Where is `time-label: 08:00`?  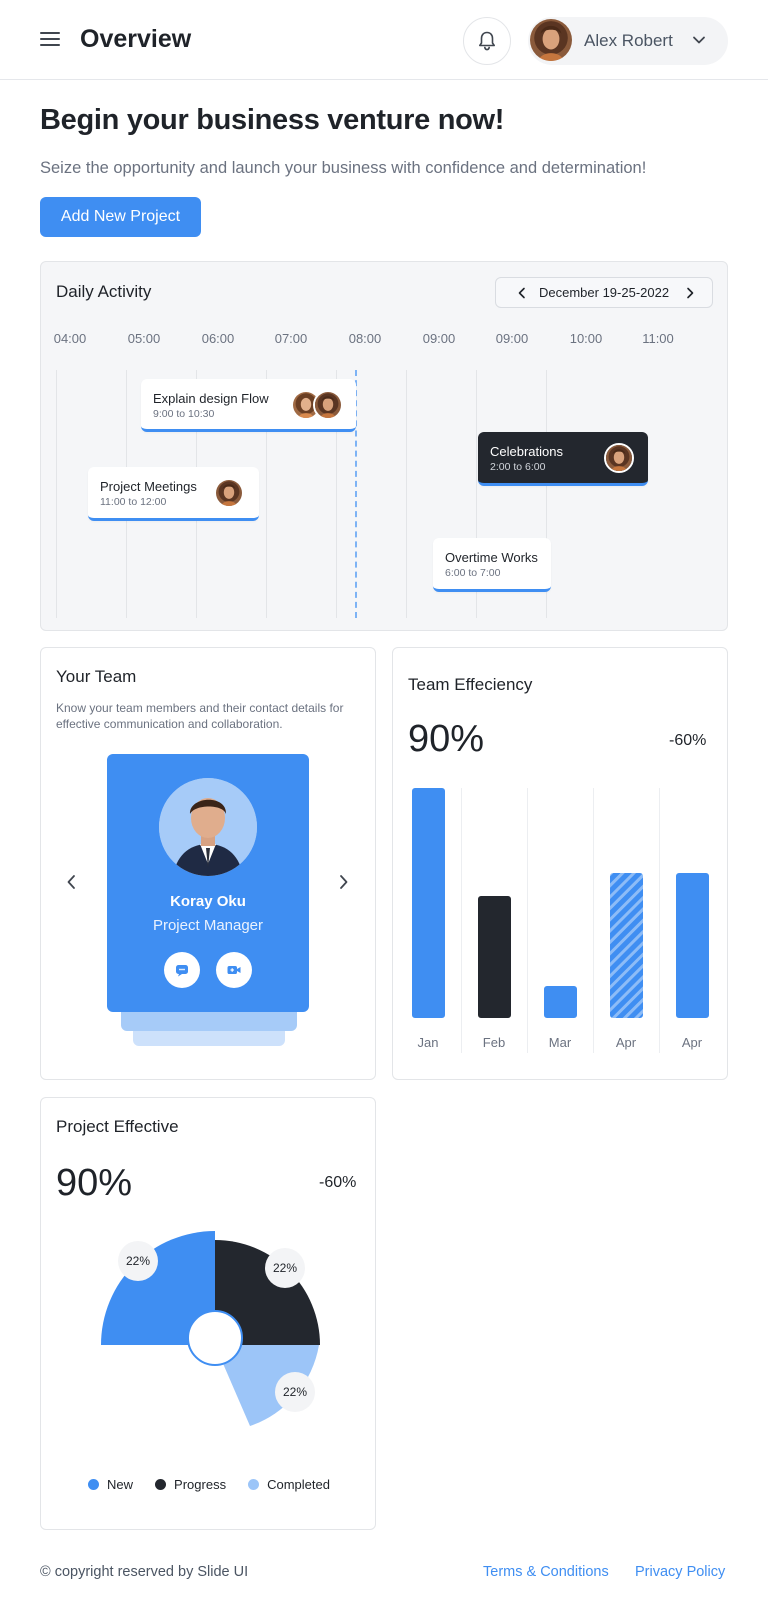
time-label: 08:00 is located at coordinates (365, 338).